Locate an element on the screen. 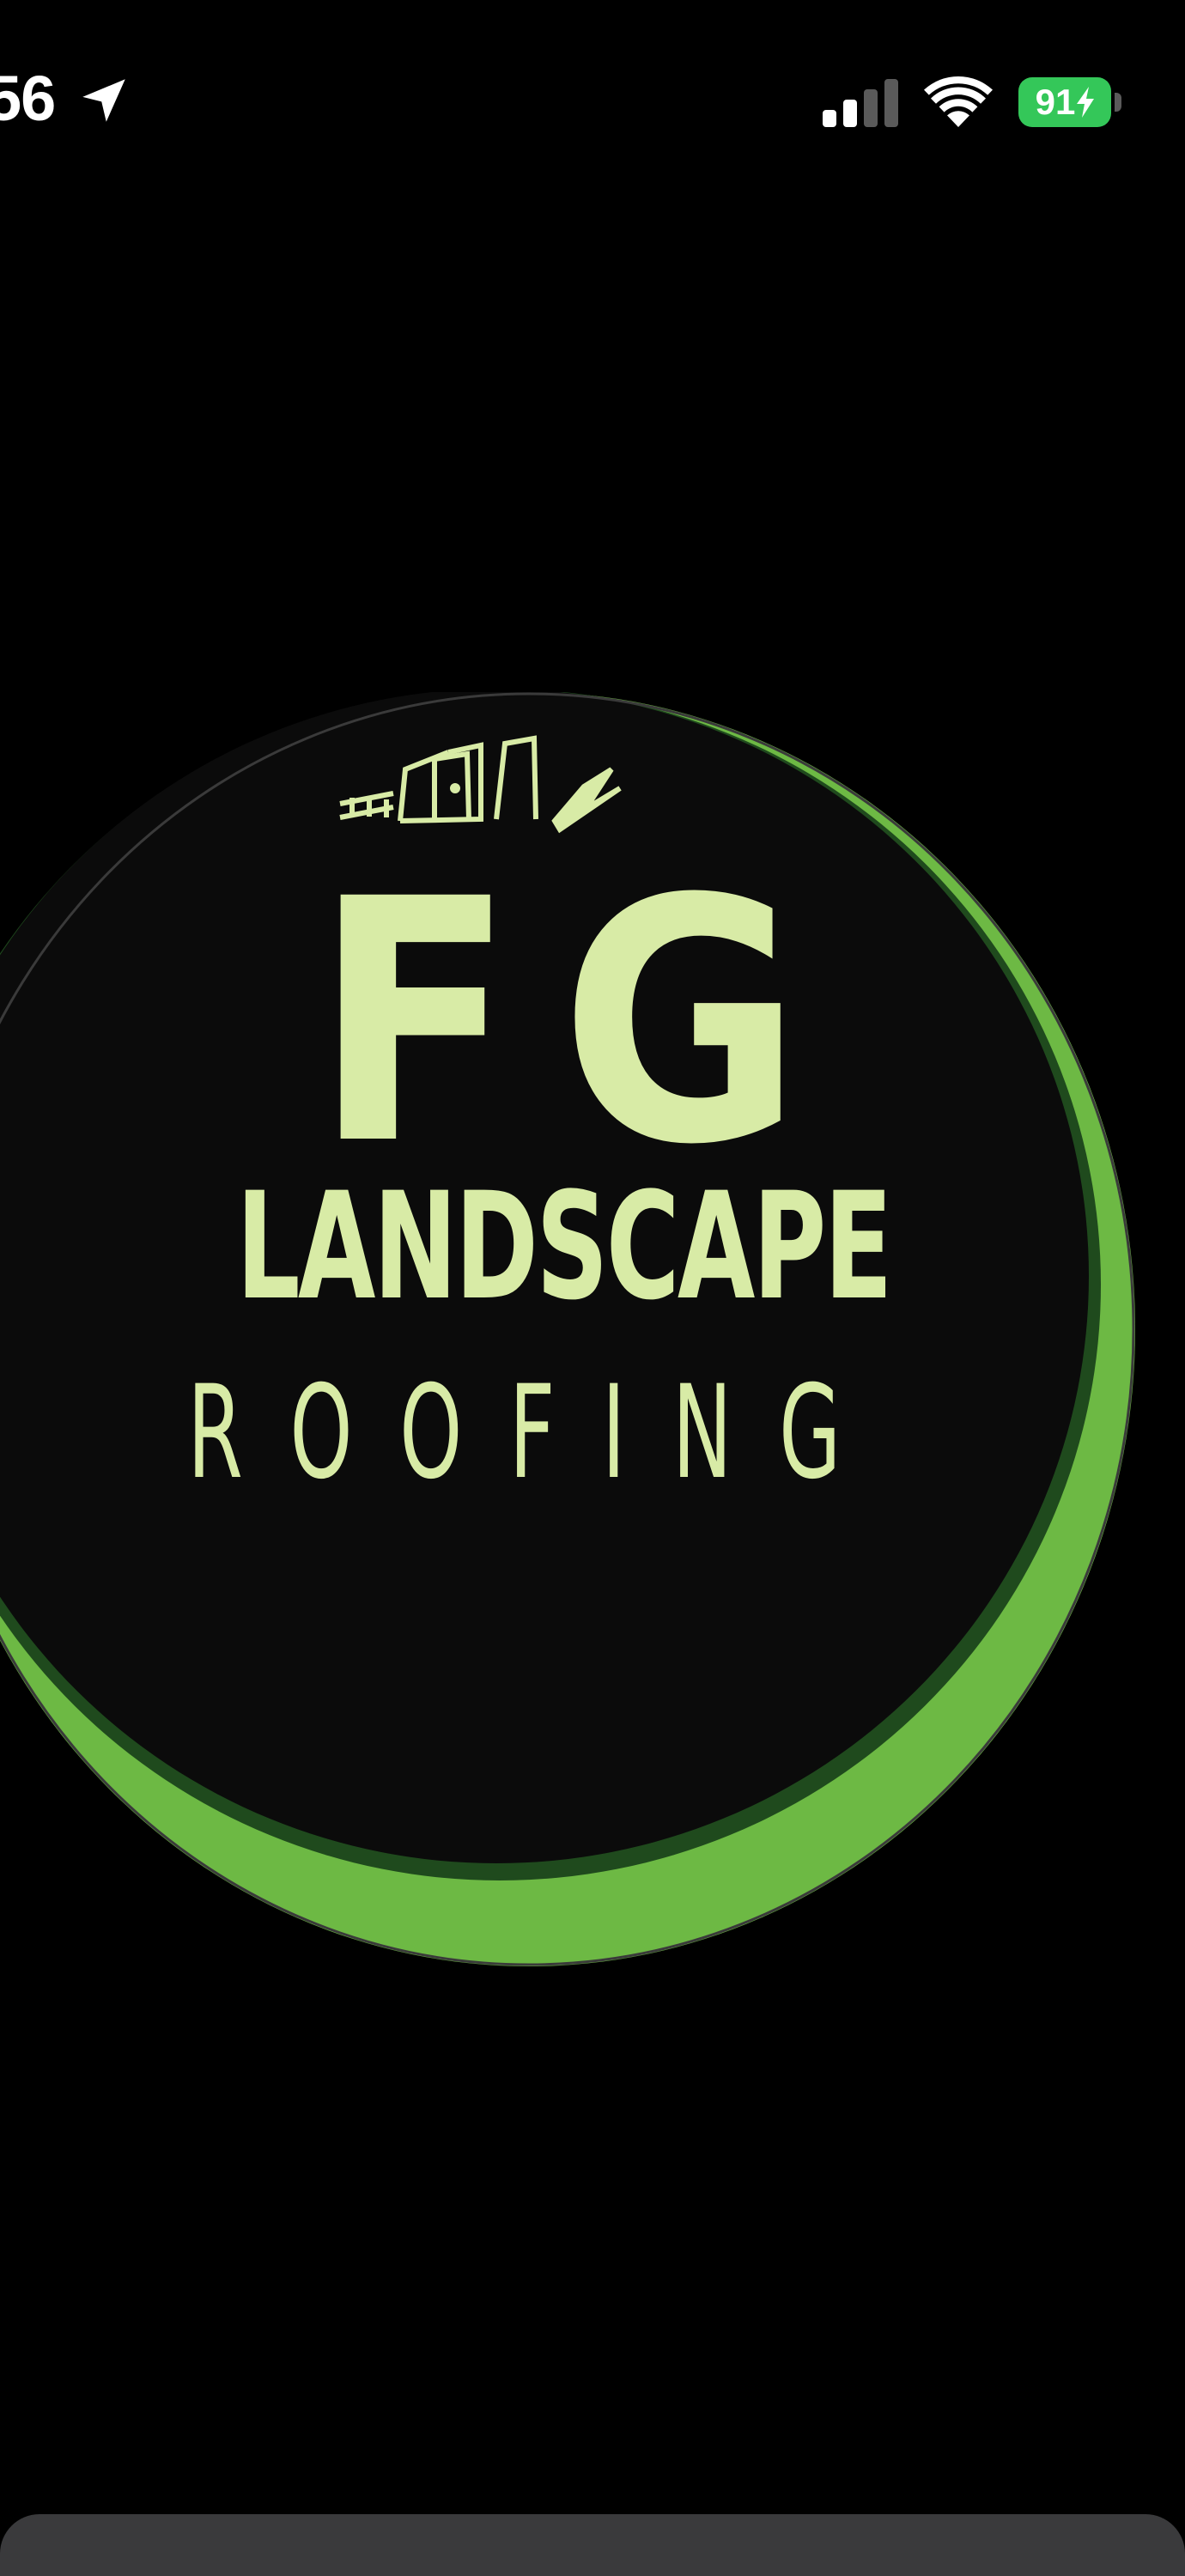 This screenshot has width=1185, height=2576. cellular-signal-icon is located at coordinates (861, 103).